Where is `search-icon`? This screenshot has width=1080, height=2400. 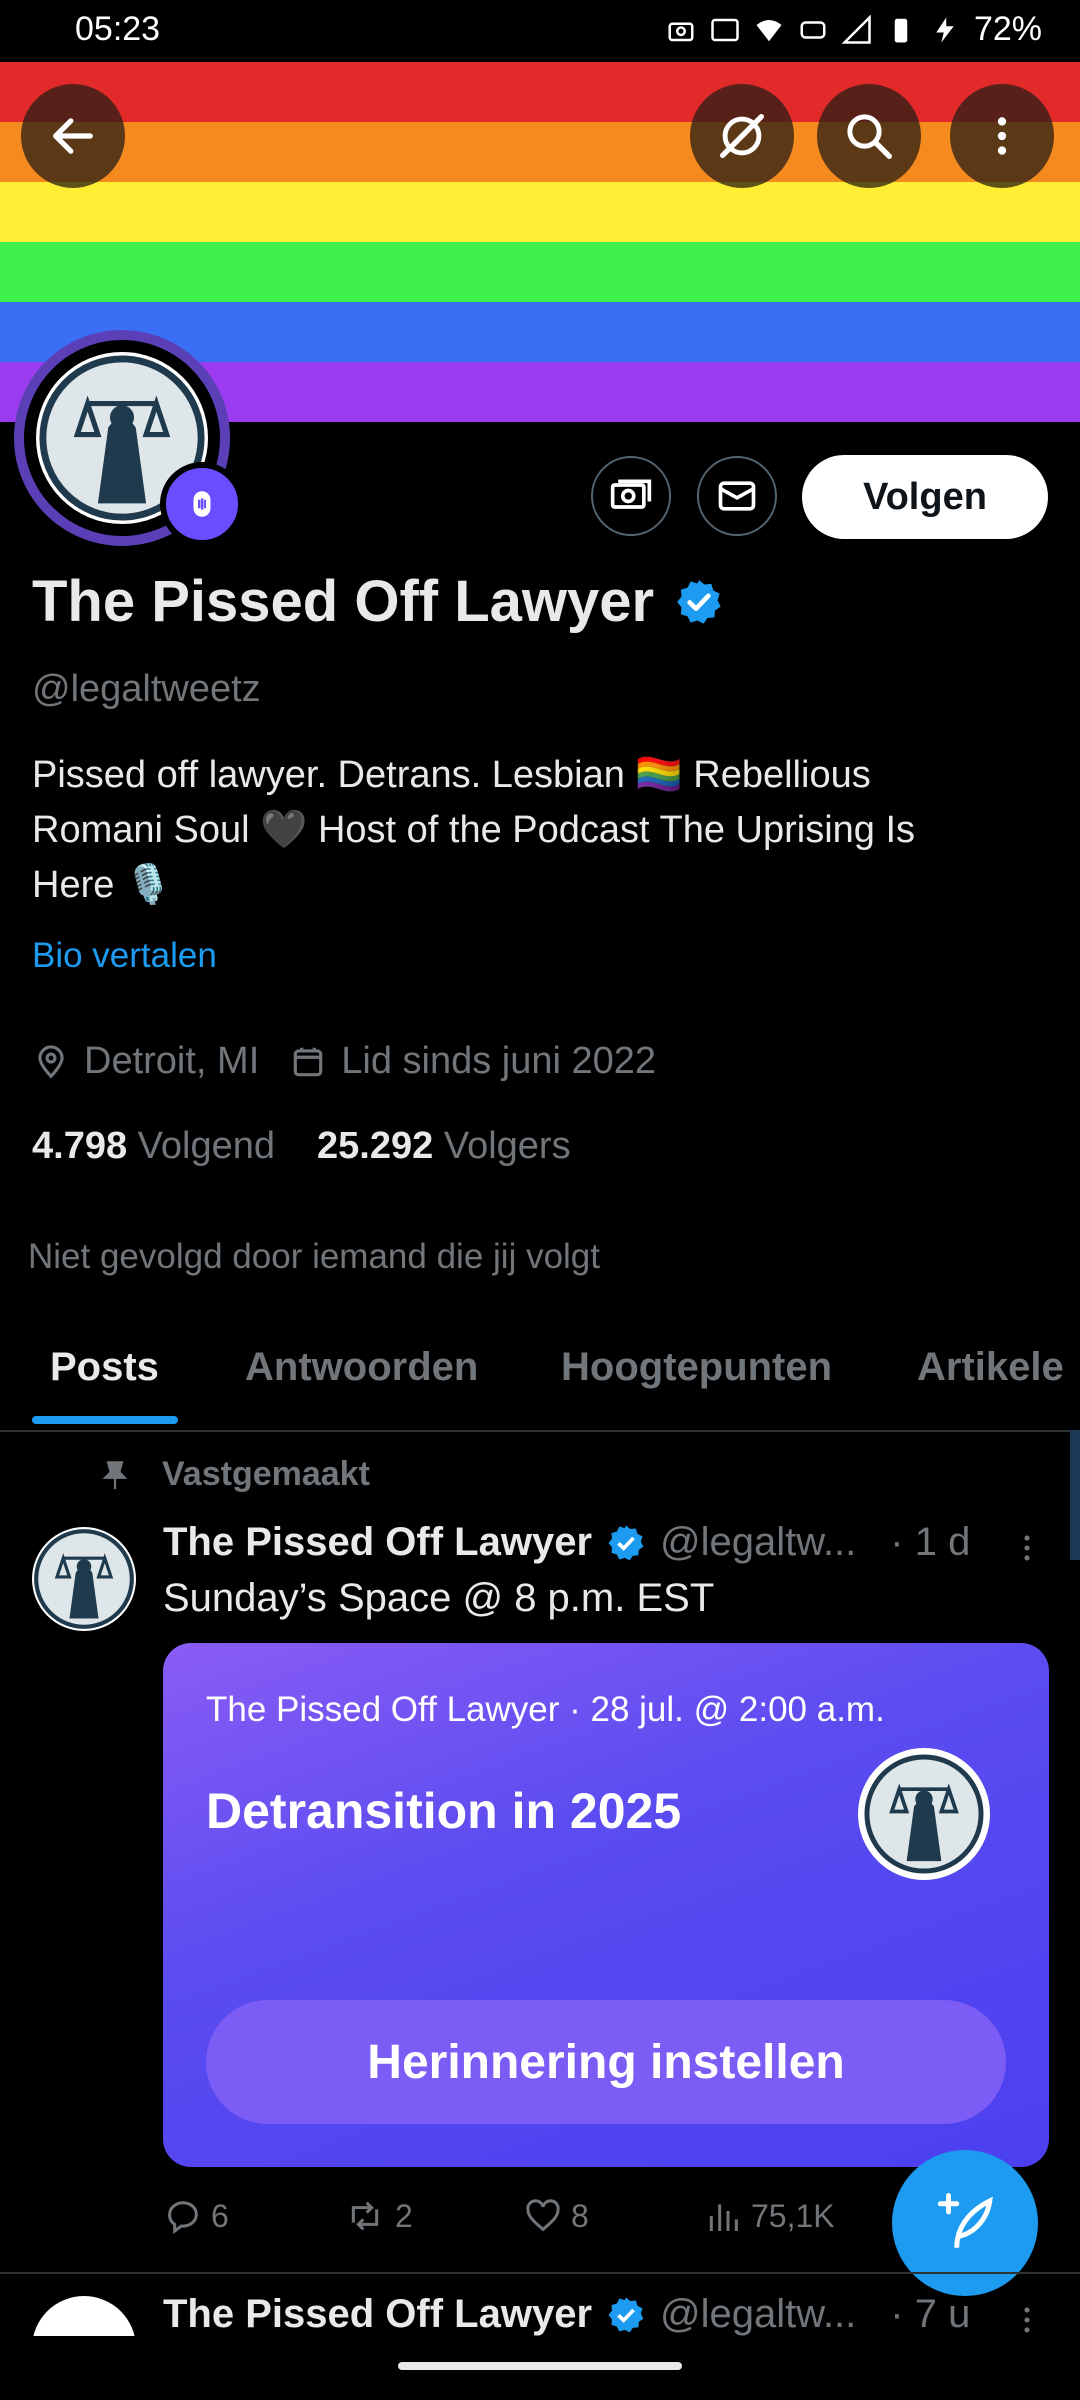 search-icon is located at coordinates (869, 136).